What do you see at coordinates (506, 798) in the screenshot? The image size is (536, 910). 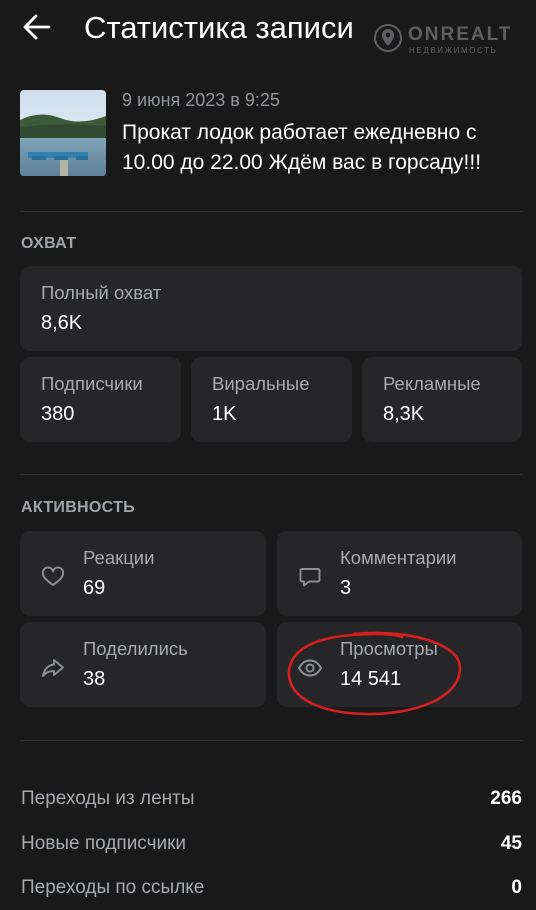 I see `stat-feed-transitions-value: 266` at bounding box center [506, 798].